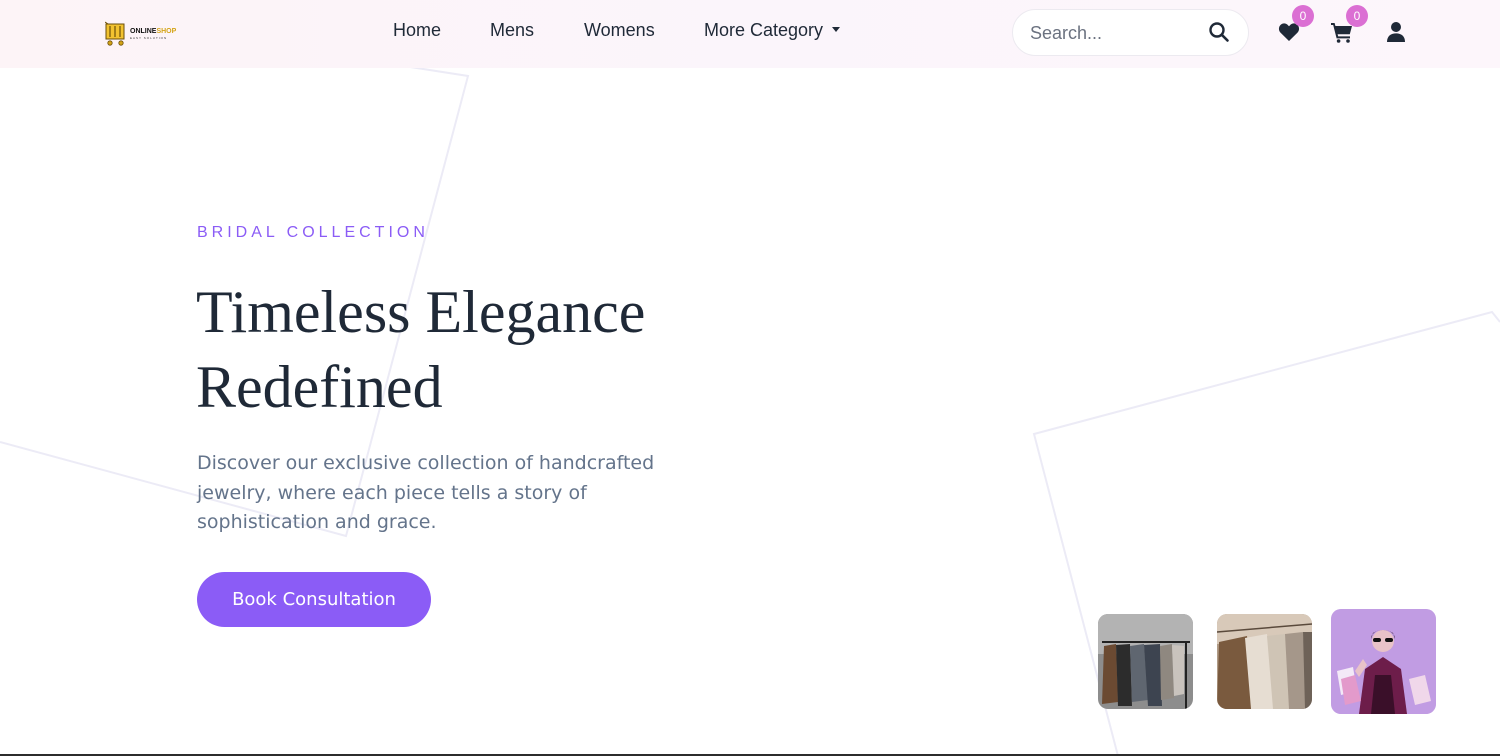  What do you see at coordinates (149, 38) in the screenshot?
I see `logo-tagline: EASY SOLUTION` at bounding box center [149, 38].